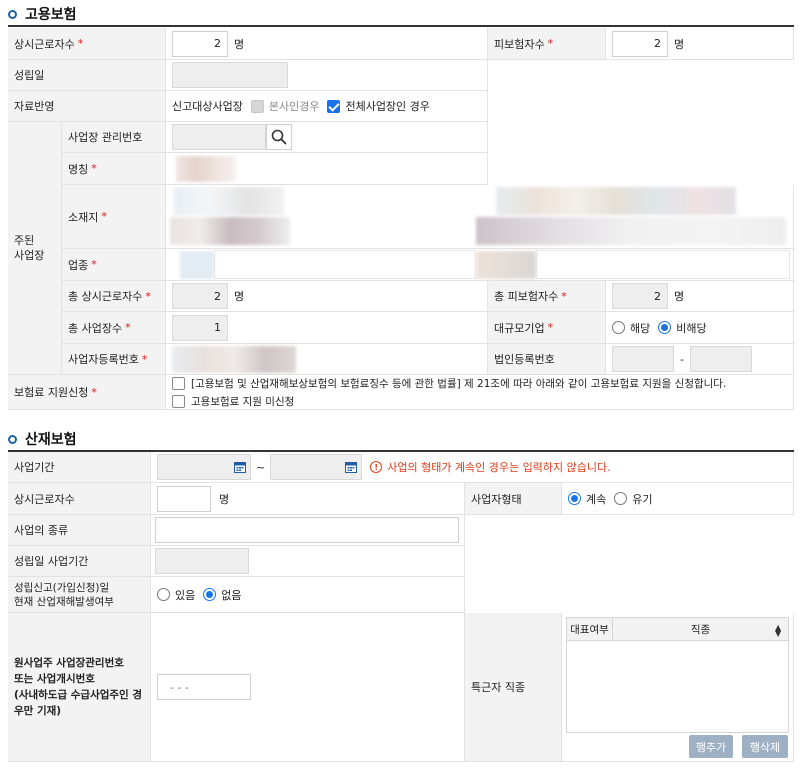 The image size is (800, 772). I want to click on ind-workers-input, so click(184, 498).